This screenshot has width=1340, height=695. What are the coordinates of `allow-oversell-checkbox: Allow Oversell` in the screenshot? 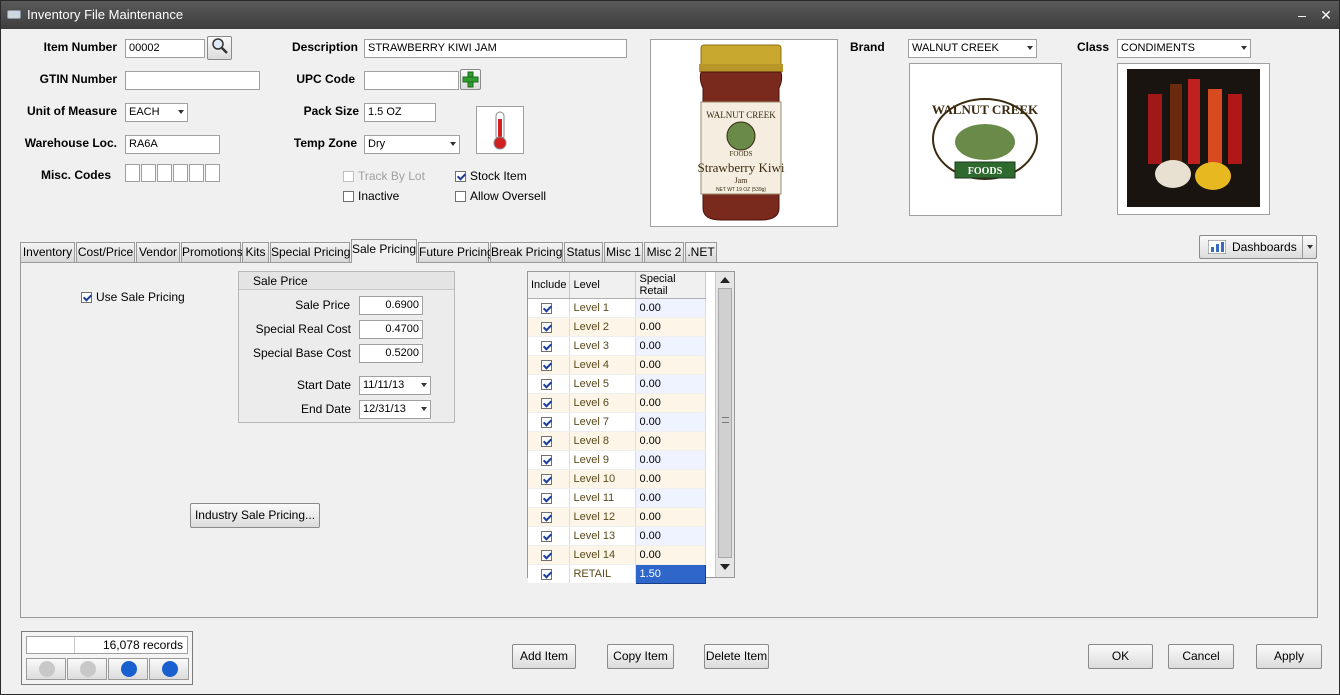 It's located at (500, 196).